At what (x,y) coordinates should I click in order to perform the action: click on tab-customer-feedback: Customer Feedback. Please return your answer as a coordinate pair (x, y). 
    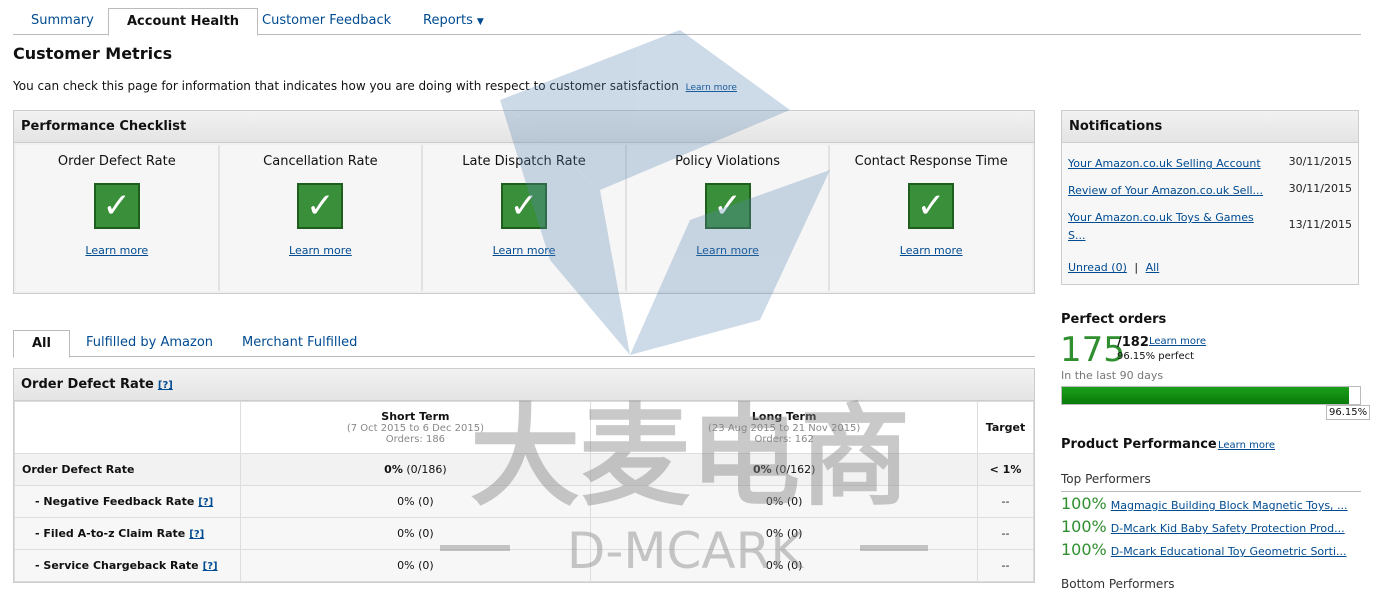
    Looking at the image, I should click on (326, 21).